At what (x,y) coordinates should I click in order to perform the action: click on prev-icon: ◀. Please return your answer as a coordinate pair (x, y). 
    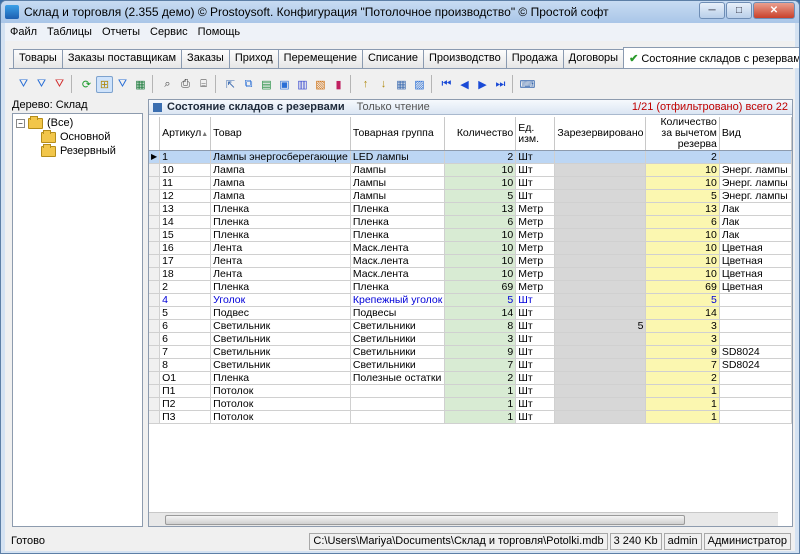
    Looking at the image, I should click on (464, 84).